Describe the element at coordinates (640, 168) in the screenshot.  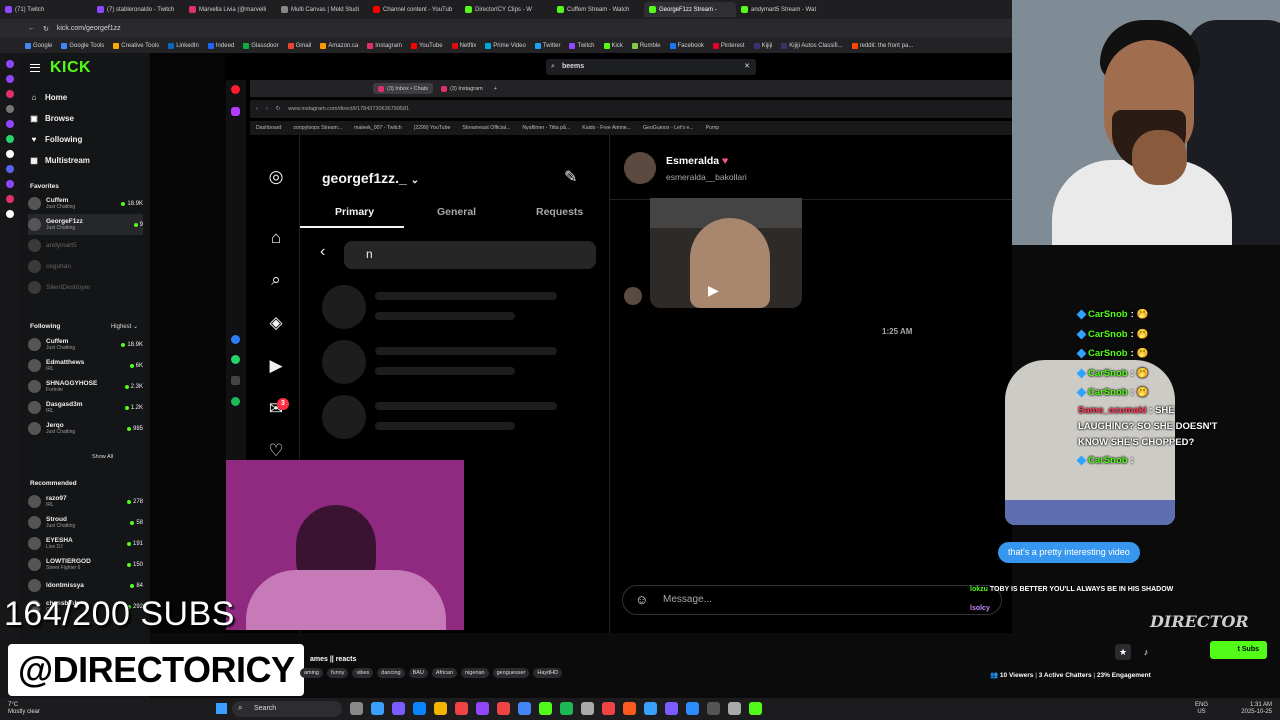
I see `contact-avatar` at that location.